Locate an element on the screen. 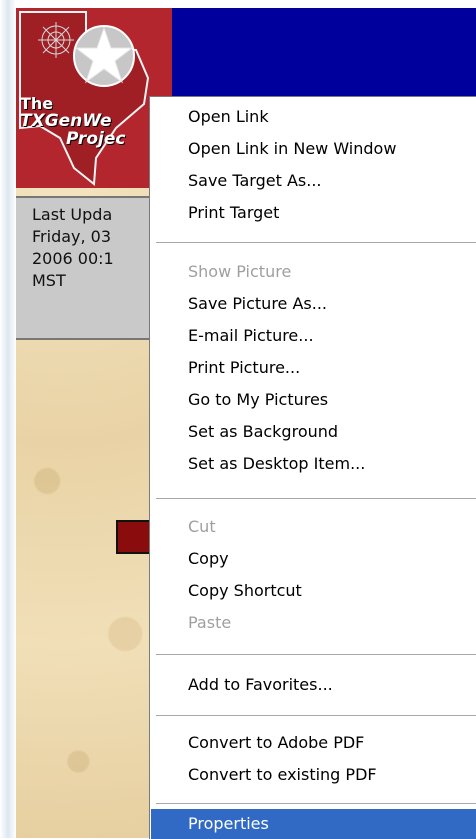  menu-item-go-to-my-pictures: Go to My Pictures is located at coordinates (313, 400).